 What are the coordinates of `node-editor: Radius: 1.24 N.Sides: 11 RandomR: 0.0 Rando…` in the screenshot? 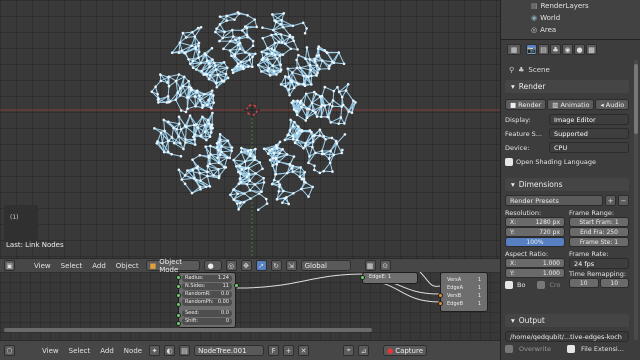 It's located at (250, 306).